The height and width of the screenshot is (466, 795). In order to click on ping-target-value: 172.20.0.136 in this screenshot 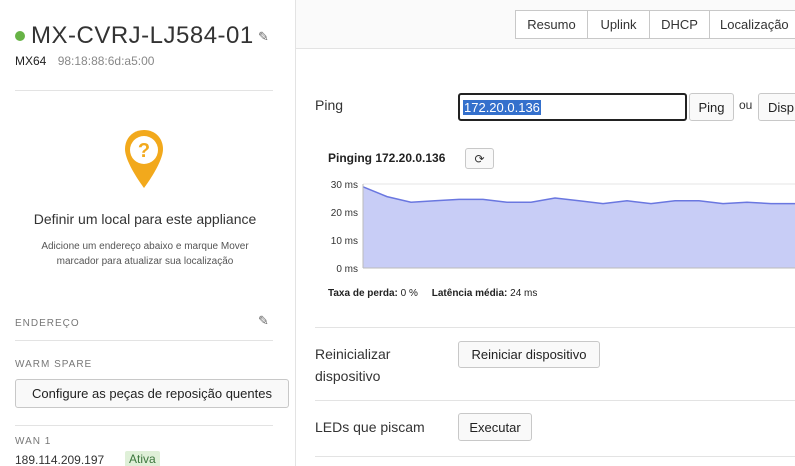, I will do `click(502, 107)`.